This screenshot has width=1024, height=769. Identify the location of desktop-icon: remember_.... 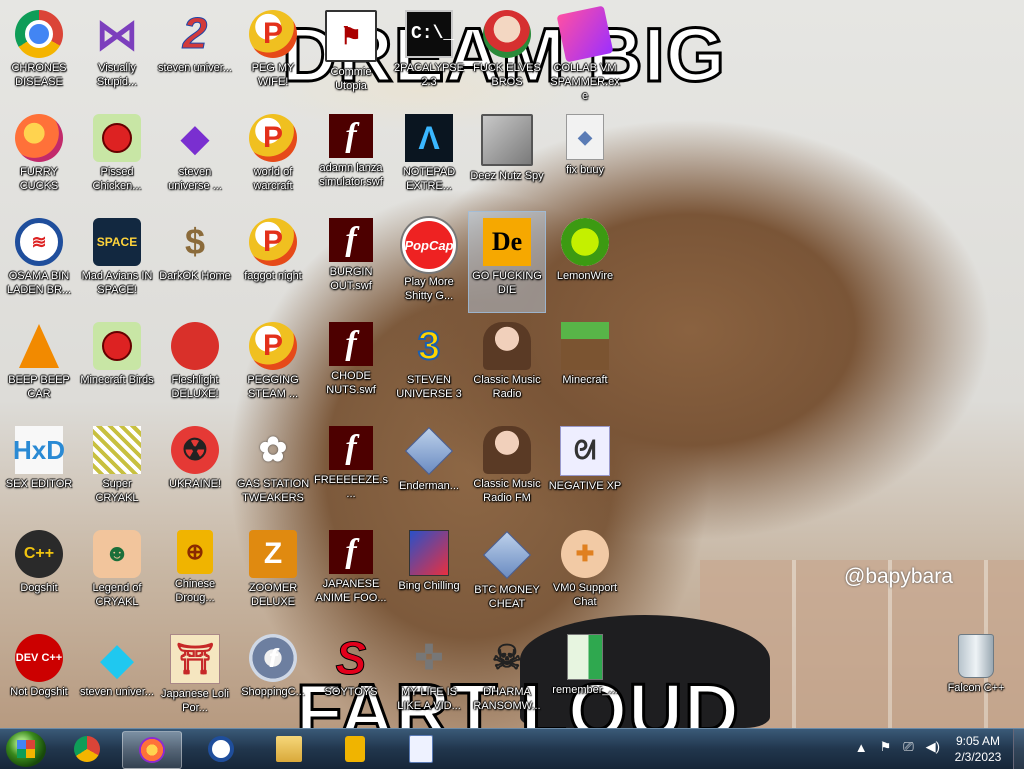
(585, 678).